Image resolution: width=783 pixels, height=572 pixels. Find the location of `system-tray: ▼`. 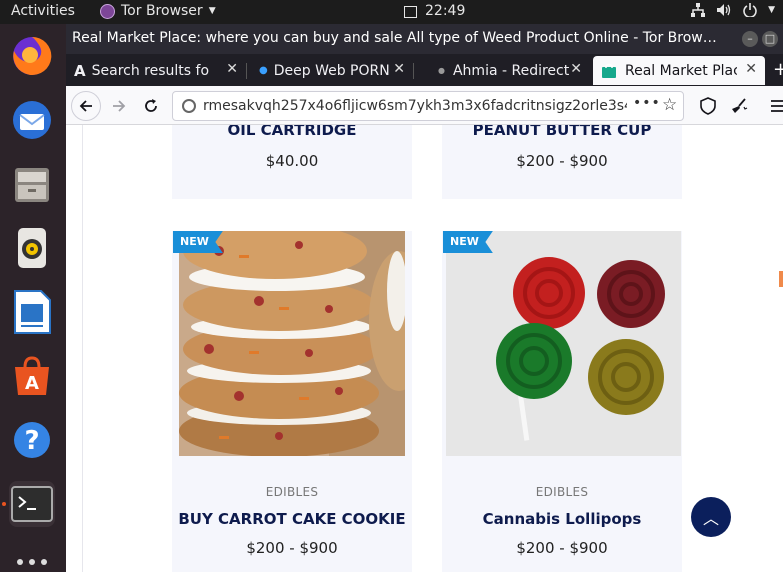

system-tray: ▼ is located at coordinates (733, 10).